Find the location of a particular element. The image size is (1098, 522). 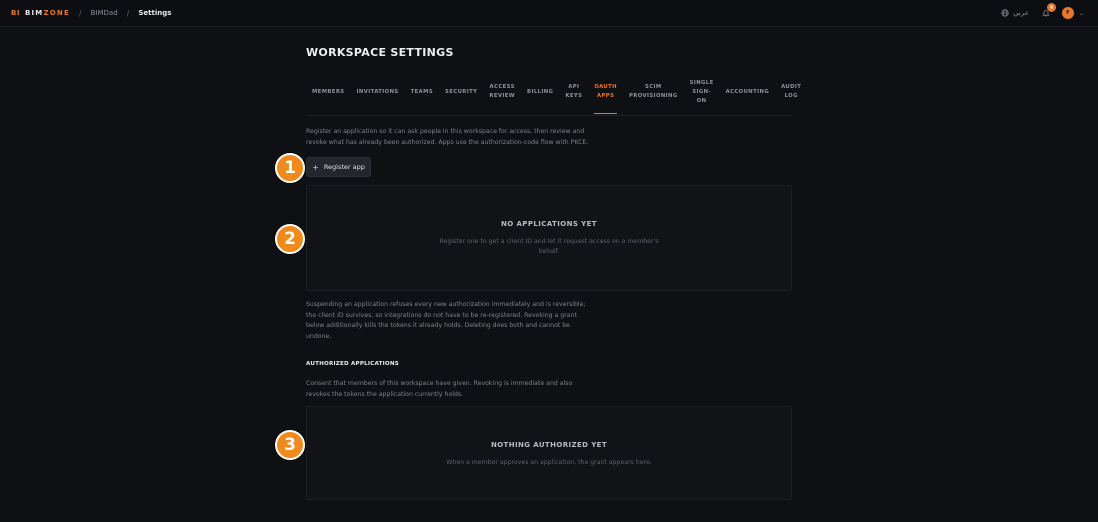

nothing-authorized-title: NOTHING AUTHORIZED YET is located at coordinates (549, 445).